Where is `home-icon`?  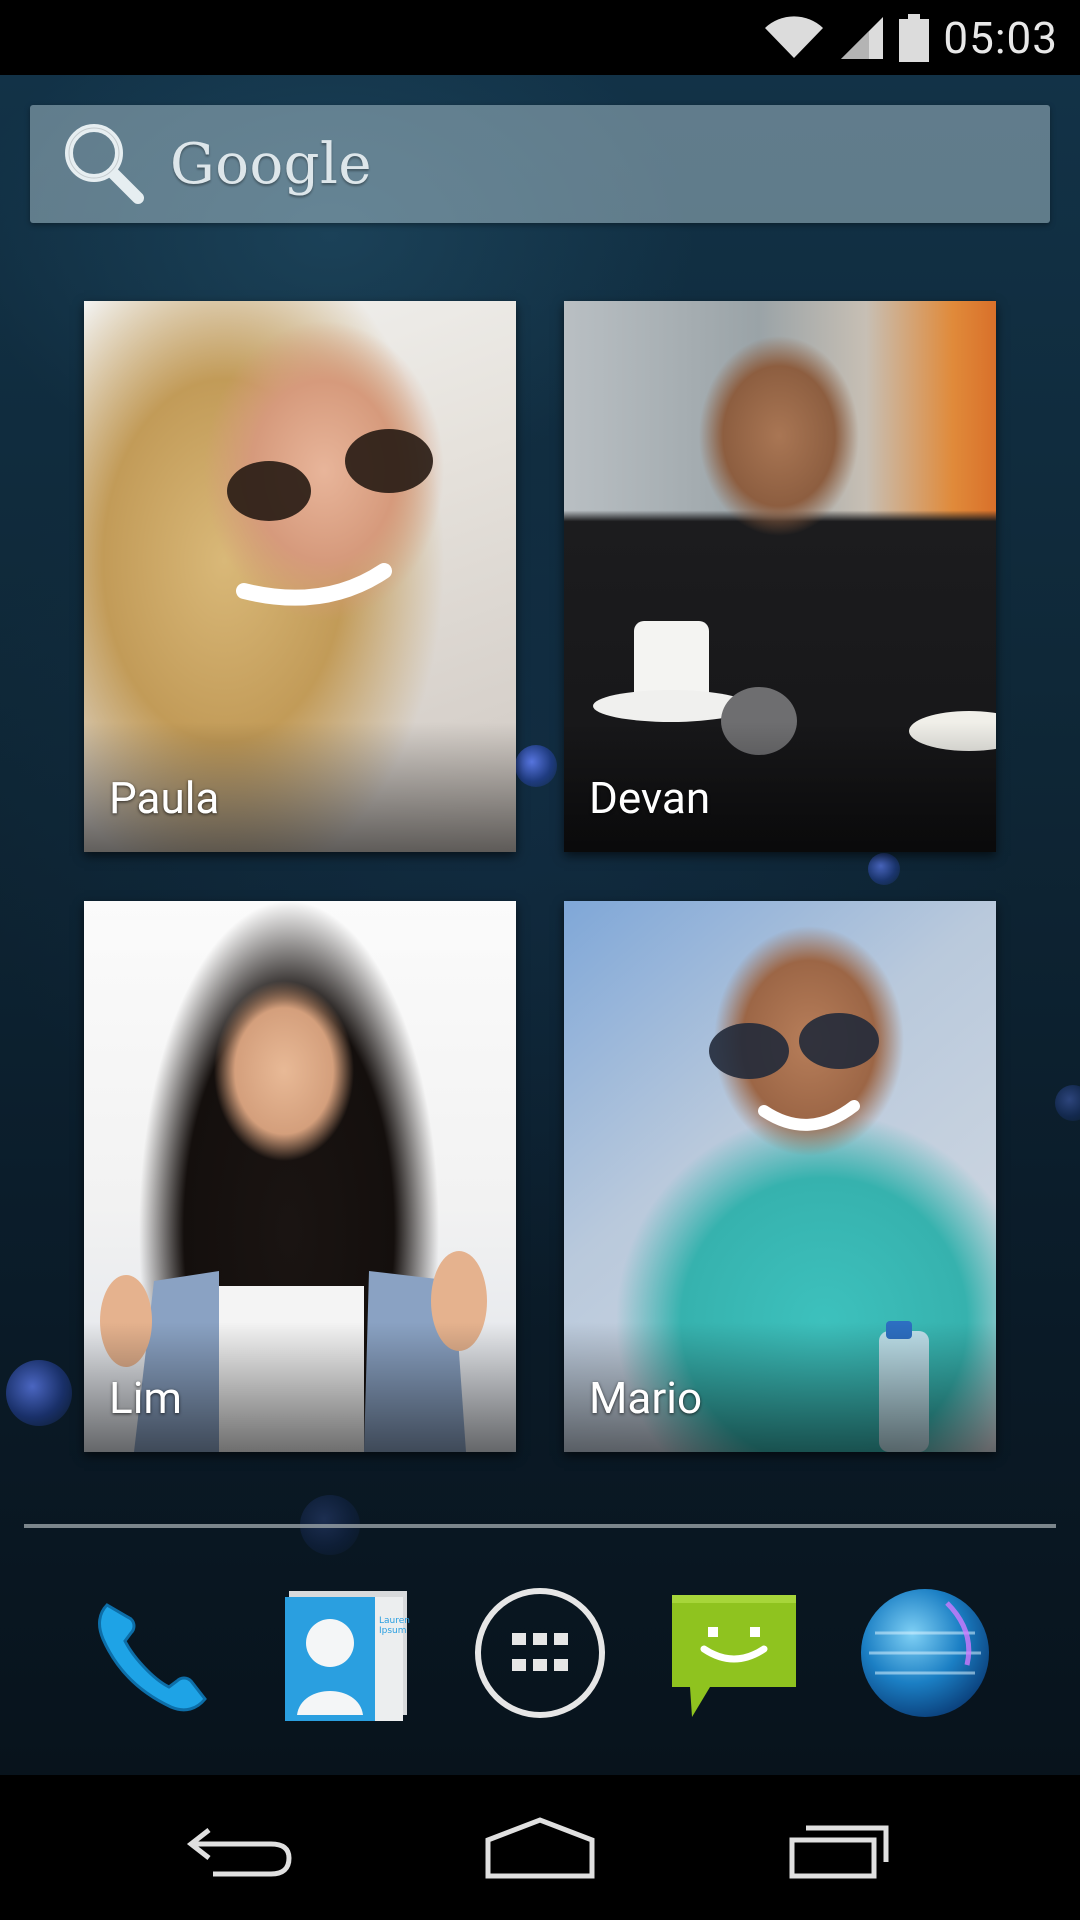
home-icon is located at coordinates (540, 1848).